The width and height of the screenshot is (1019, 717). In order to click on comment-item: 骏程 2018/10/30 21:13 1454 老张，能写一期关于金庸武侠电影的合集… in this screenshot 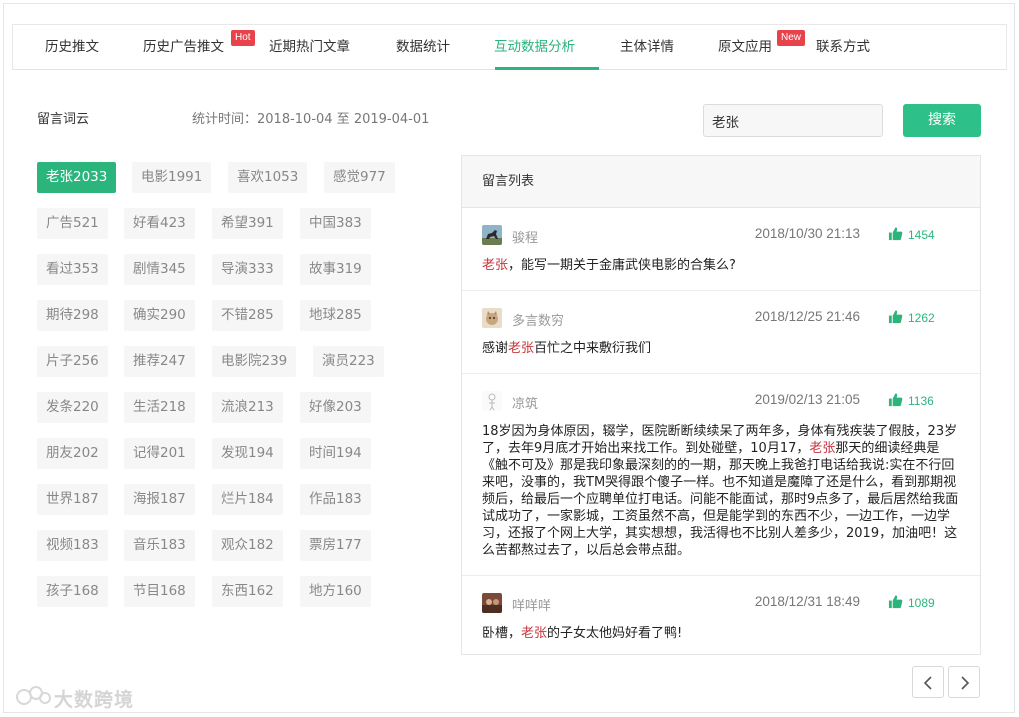, I will do `click(721, 257)`.